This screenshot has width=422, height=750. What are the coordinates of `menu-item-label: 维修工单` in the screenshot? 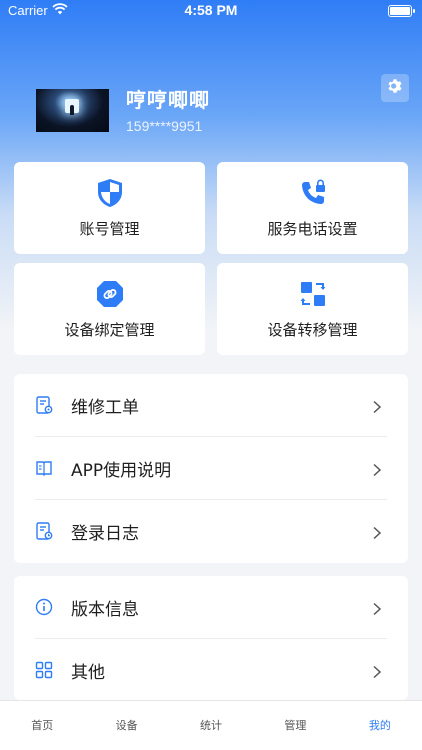 It's located at (105, 408).